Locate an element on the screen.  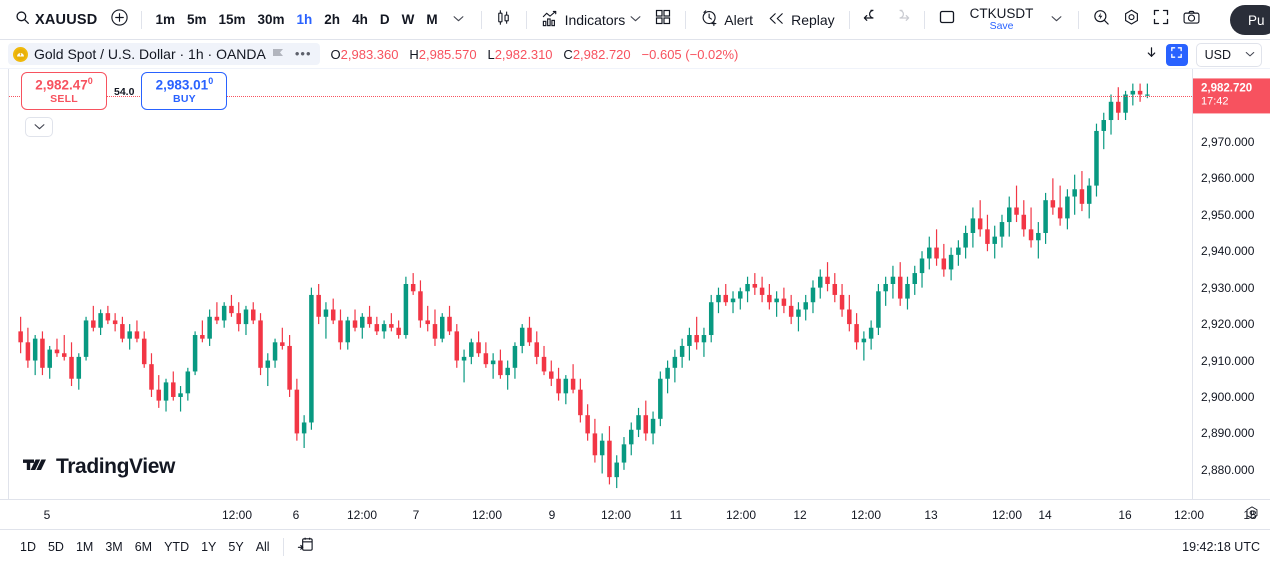
tradingview-logo-icon is located at coordinates (36, 467).